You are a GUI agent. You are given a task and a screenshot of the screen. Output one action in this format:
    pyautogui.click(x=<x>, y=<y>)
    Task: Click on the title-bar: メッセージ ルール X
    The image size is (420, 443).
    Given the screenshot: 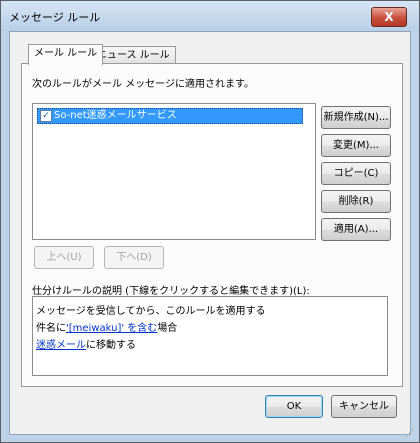 What is the action you would take?
    pyautogui.click(x=210, y=16)
    